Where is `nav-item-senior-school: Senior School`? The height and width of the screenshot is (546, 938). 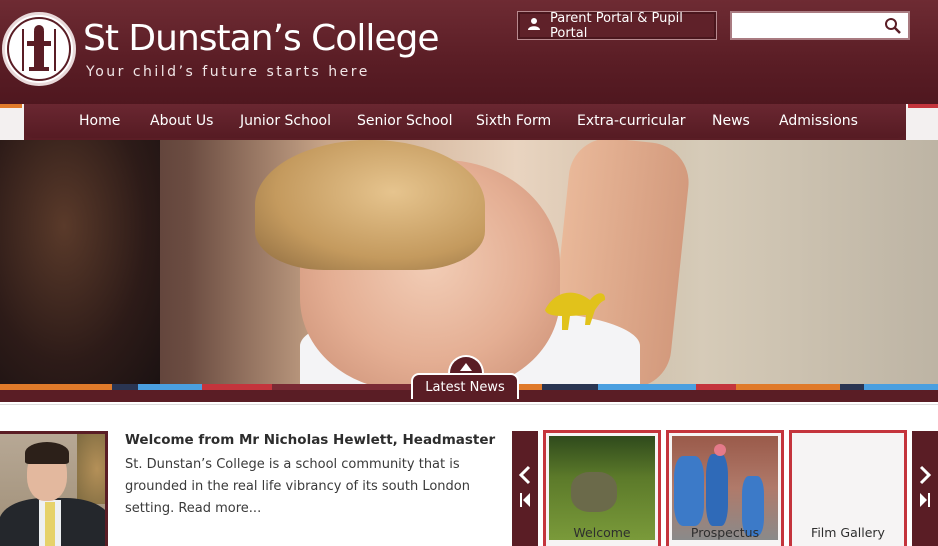 nav-item-senior-school: Senior School is located at coordinates (405, 121).